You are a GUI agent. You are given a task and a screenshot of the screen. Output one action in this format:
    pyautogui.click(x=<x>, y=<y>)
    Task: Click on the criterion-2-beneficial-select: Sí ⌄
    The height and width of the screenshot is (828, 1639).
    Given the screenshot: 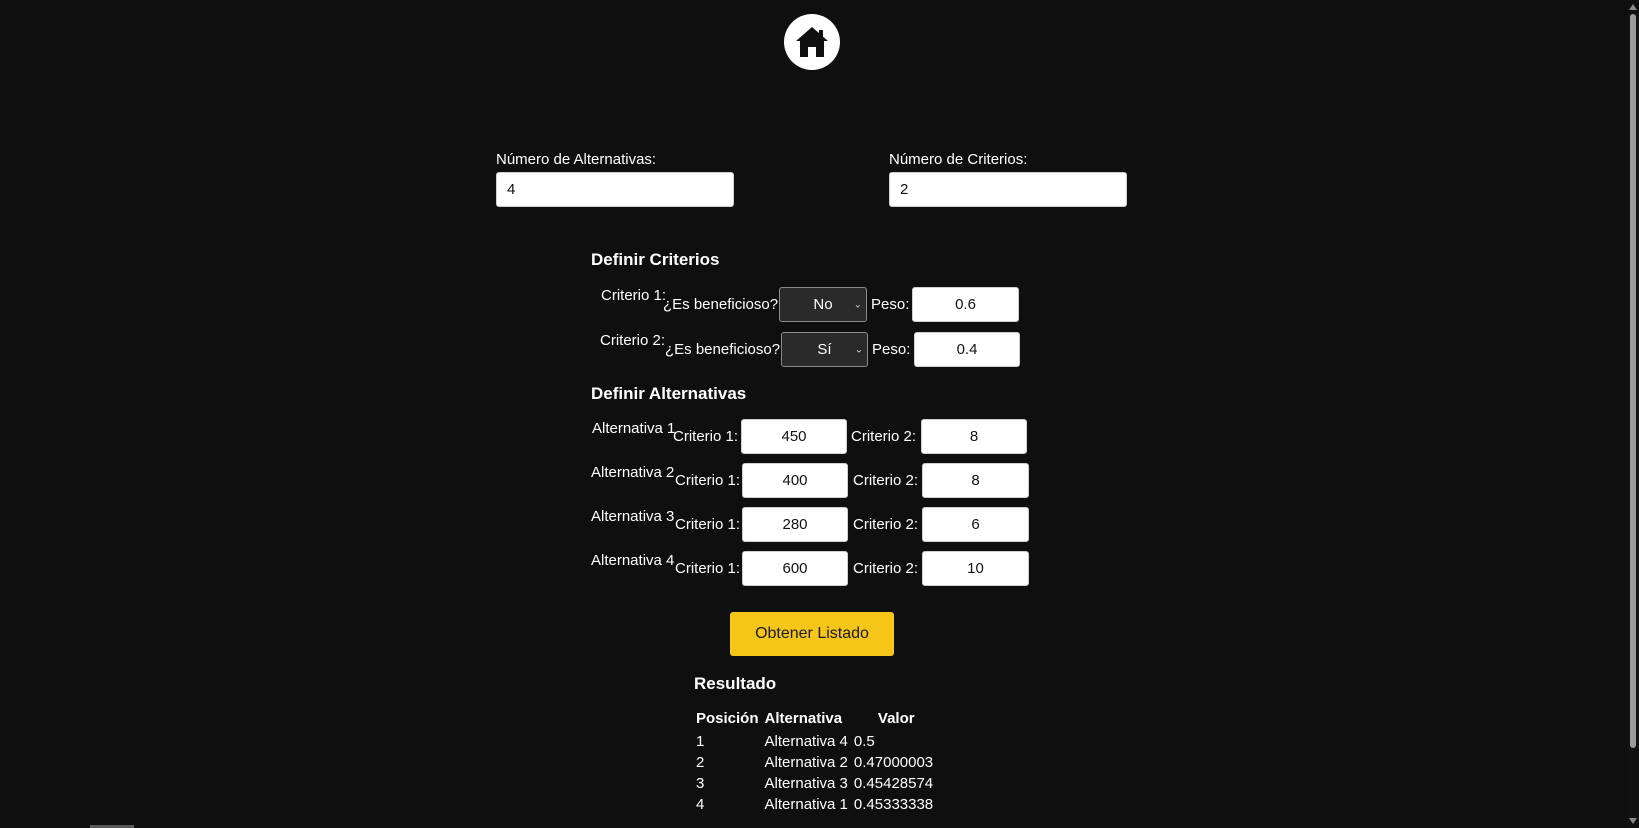 What is the action you would take?
    pyautogui.click(x=824, y=349)
    